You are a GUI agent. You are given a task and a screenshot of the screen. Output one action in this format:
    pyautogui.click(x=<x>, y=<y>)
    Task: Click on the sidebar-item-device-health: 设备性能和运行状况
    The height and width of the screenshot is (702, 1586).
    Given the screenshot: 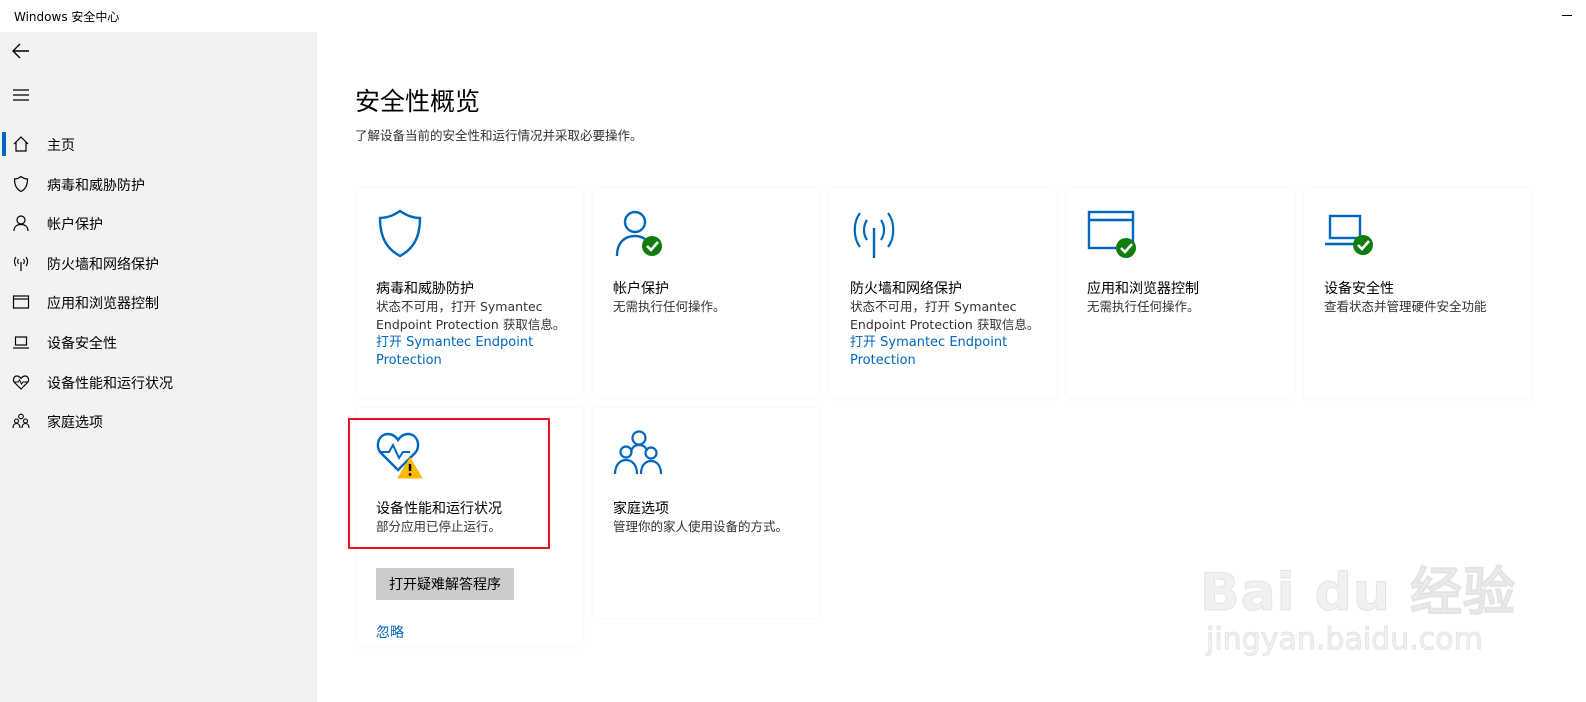 What is the action you would take?
    pyautogui.click(x=158, y=382)
    